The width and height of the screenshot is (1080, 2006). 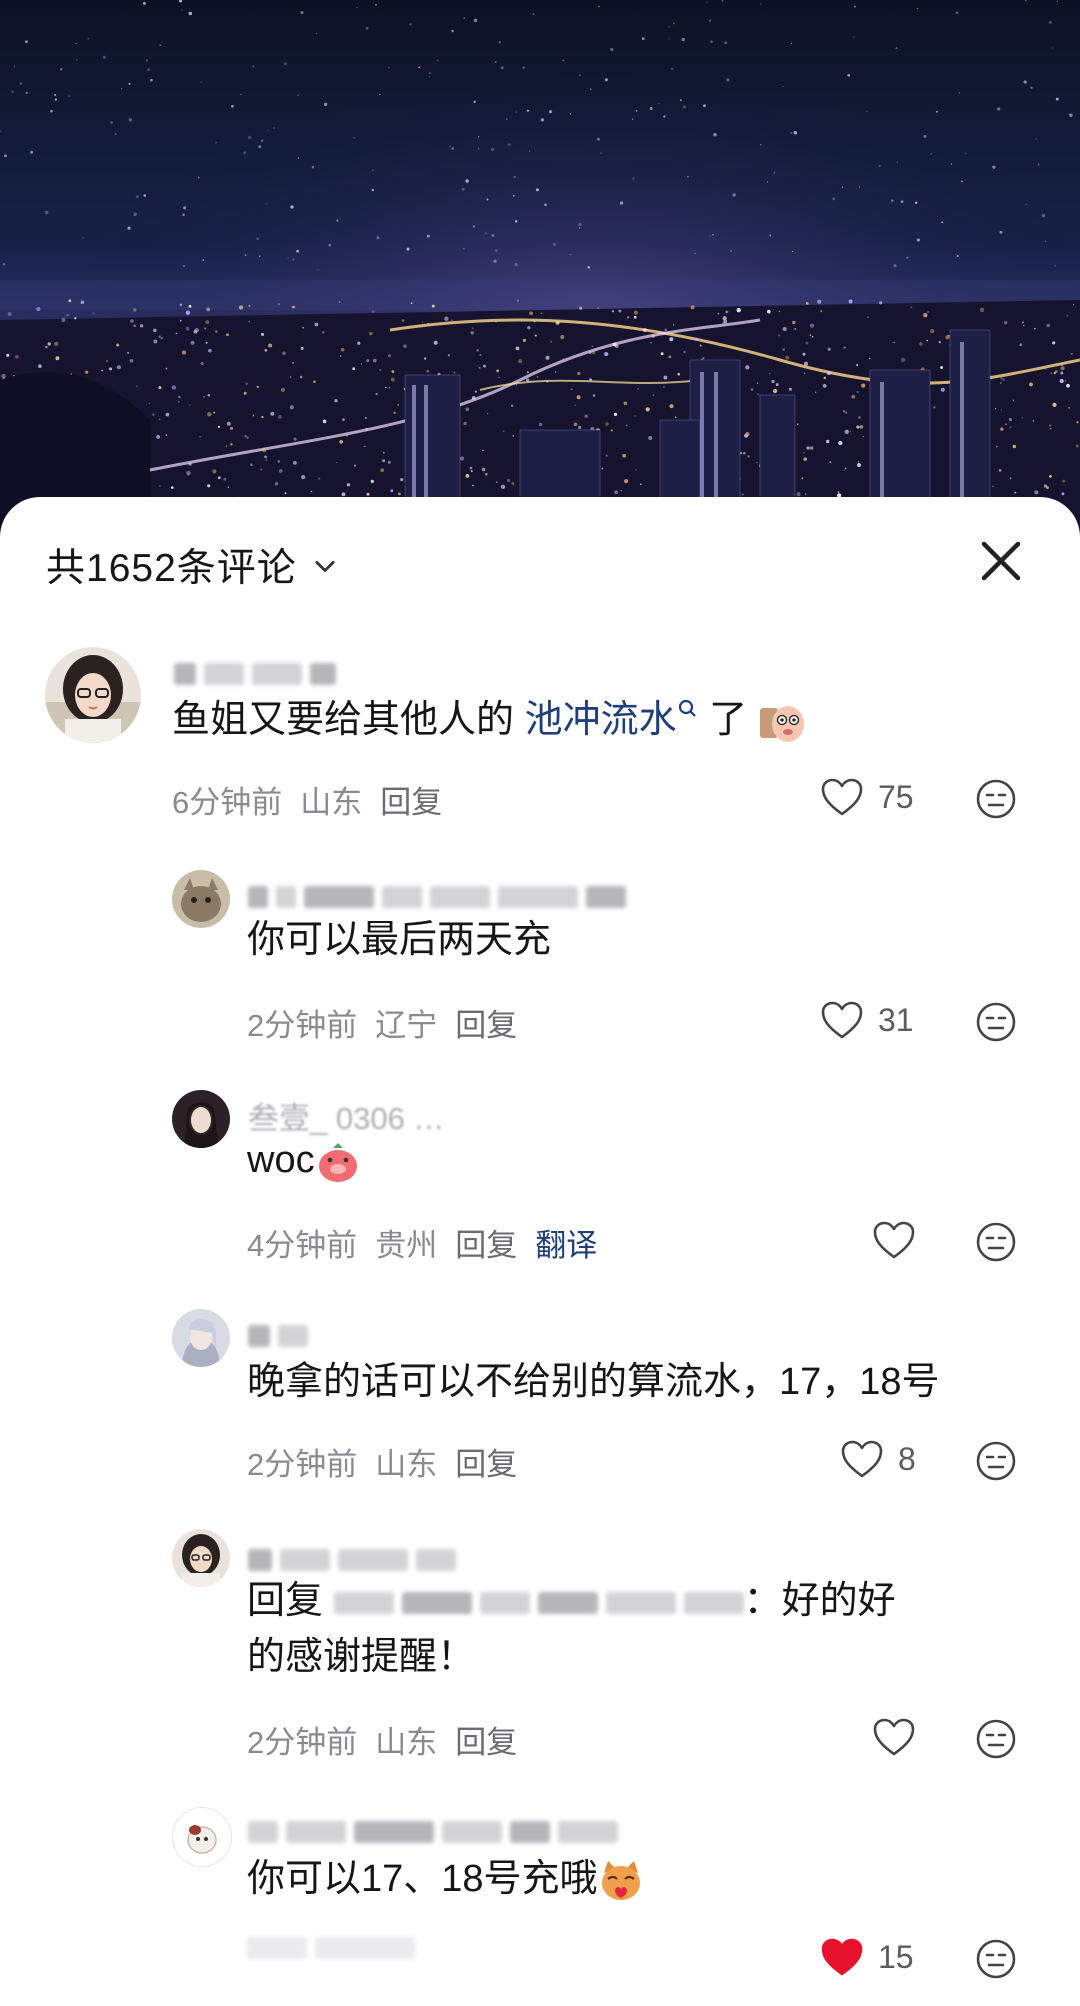 I want to click on close-icon, so click(x=1001, y=561).